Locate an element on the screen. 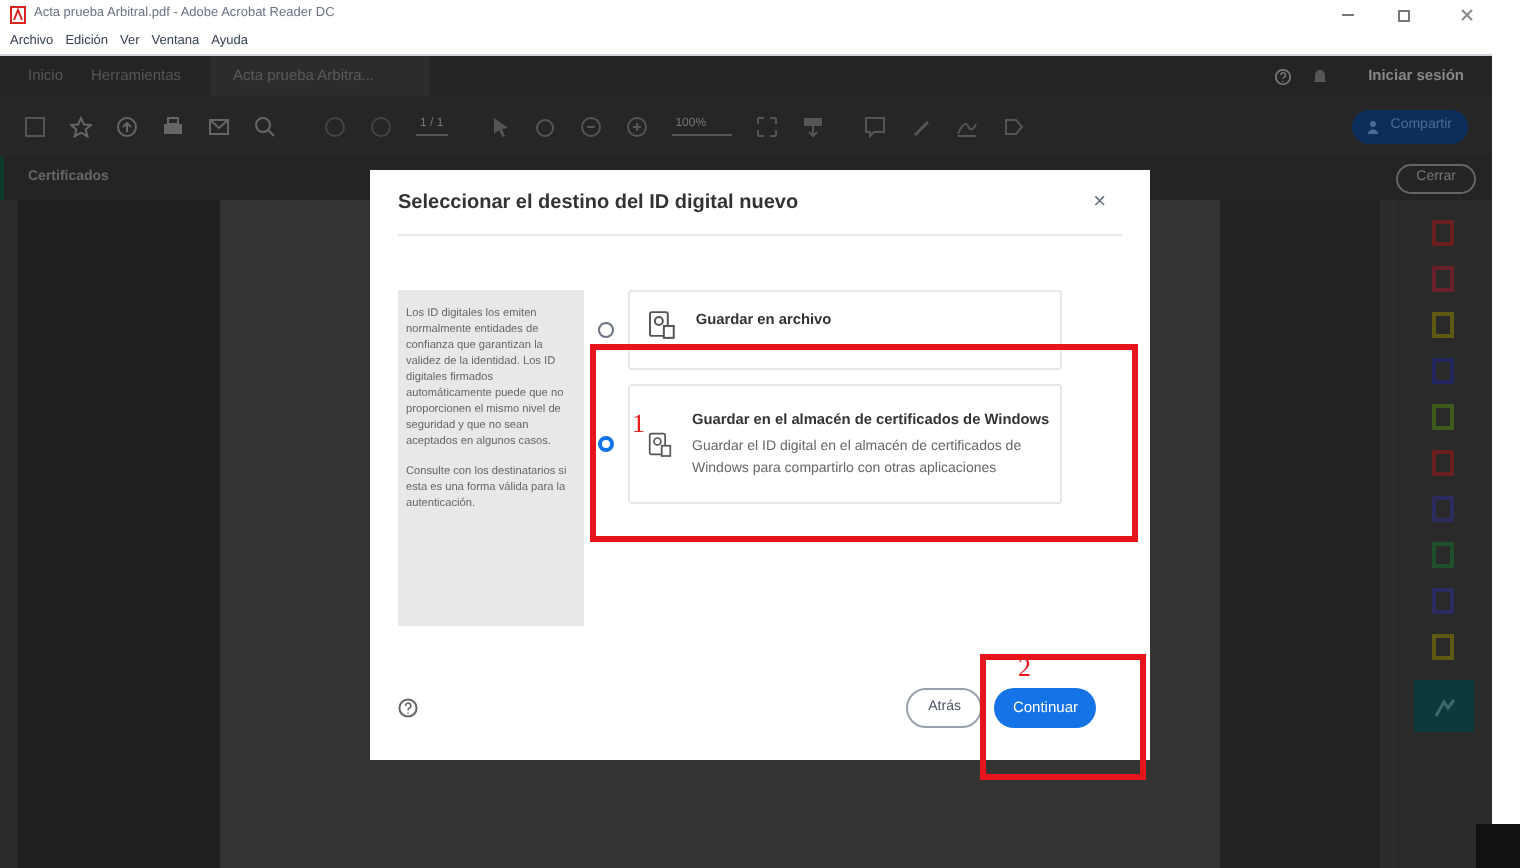 The height and width of the screenshot is (868, 1520). minimize-icon is located at coordinates (1348, 14).